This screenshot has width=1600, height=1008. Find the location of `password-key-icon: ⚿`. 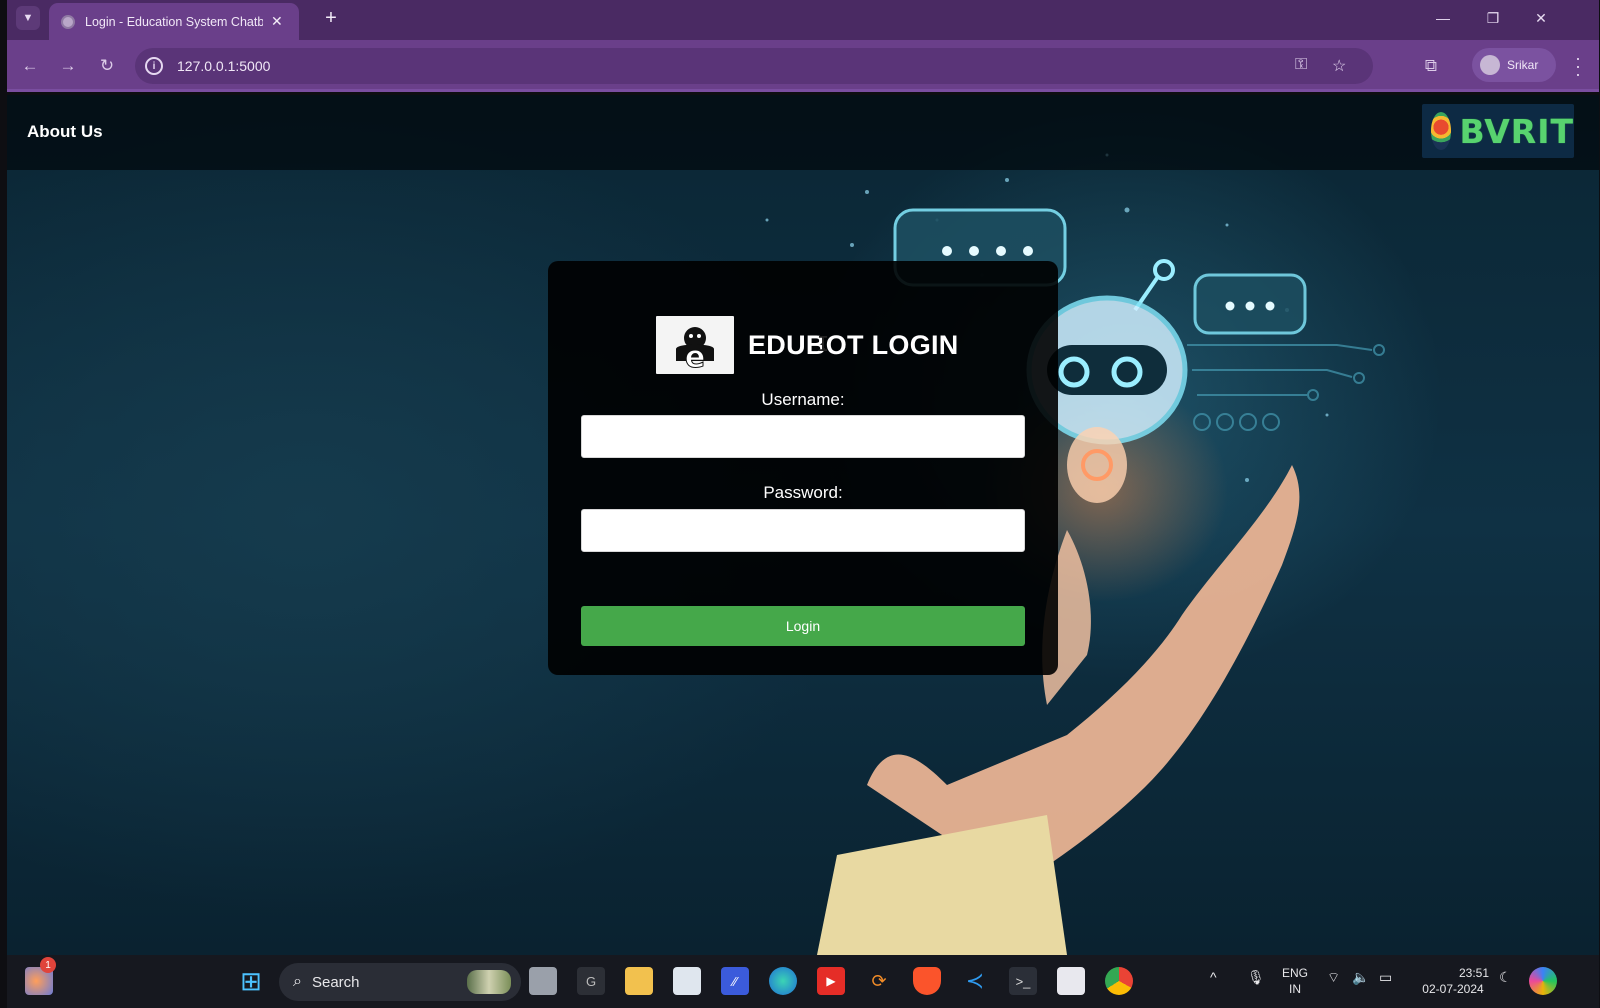

password-key-icon: ⚿ is located at coordinates (1301, 65).